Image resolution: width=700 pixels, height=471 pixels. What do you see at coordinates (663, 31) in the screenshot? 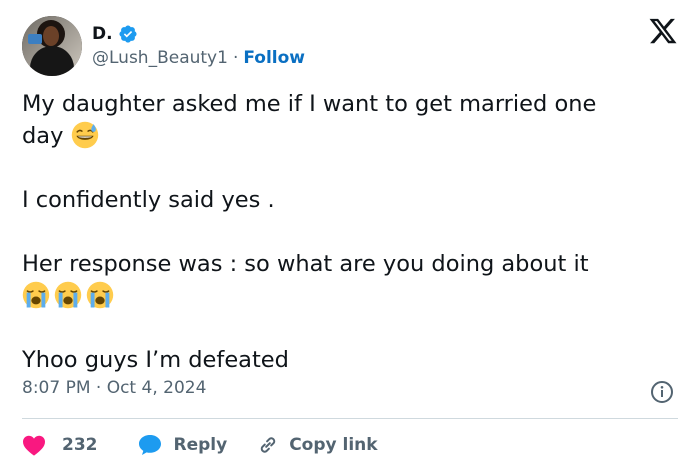
I see `x-logo-icon` at bounding box center [663, 31].